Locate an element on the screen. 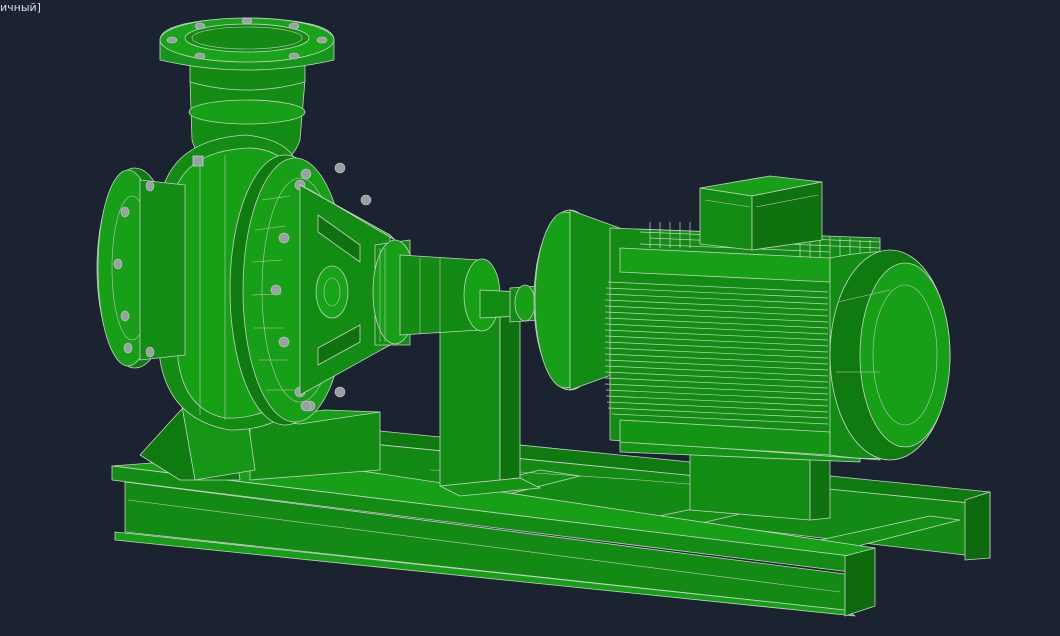 This screenshot has height=636, width=1060. visual-style-label: ичный] is located at coordinates (20, 8).